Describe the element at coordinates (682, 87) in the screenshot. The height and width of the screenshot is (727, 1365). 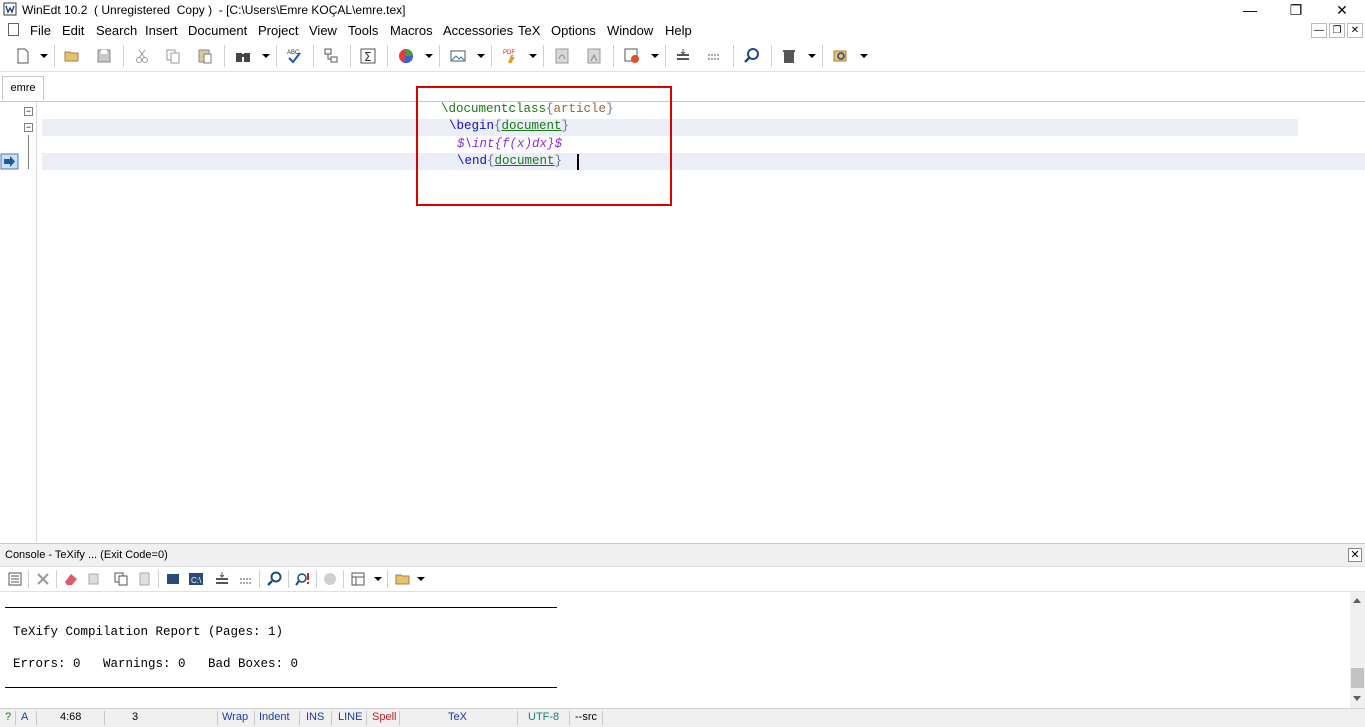
I see `document-tab-strip: emre` at that location.